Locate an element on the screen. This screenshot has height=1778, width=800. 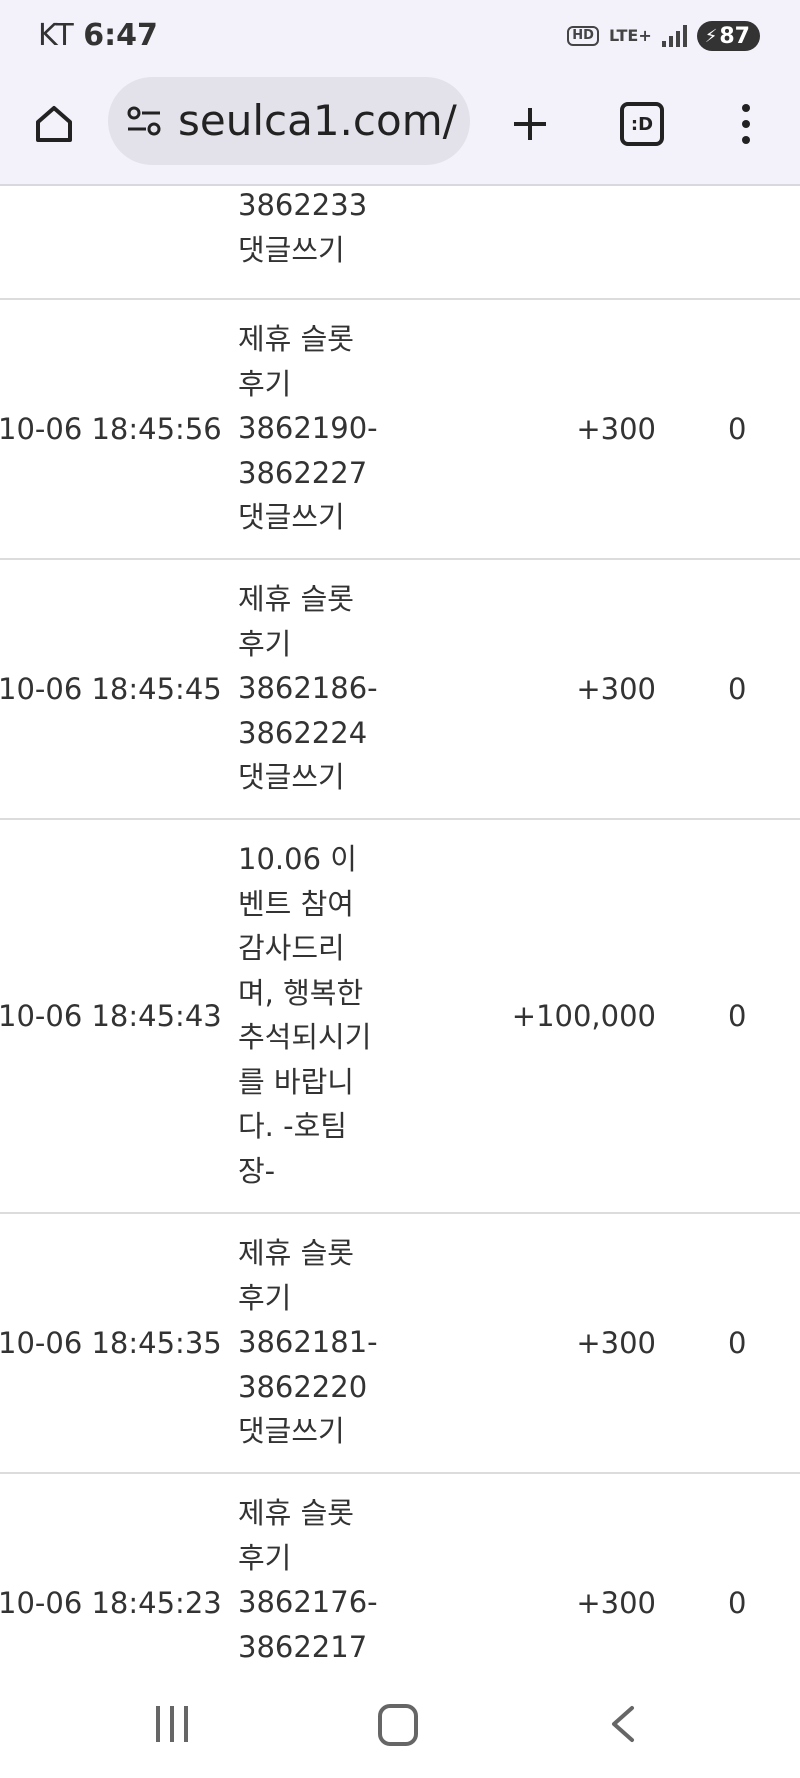
description-line: 3862190- is located at coordinates (308, 428).